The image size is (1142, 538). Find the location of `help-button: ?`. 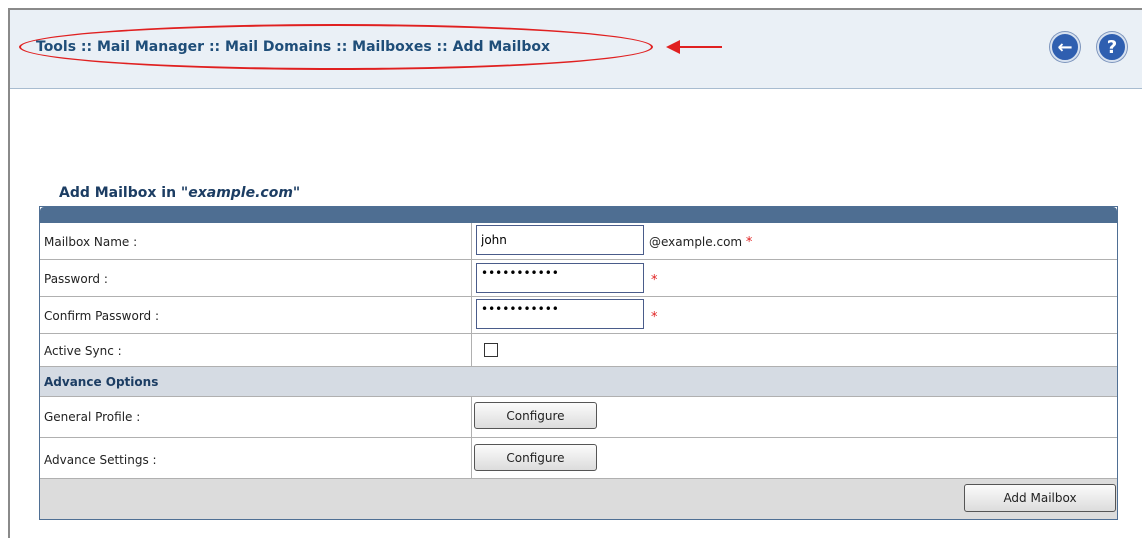

help-button: ? is located at coordinates (1112, 47).